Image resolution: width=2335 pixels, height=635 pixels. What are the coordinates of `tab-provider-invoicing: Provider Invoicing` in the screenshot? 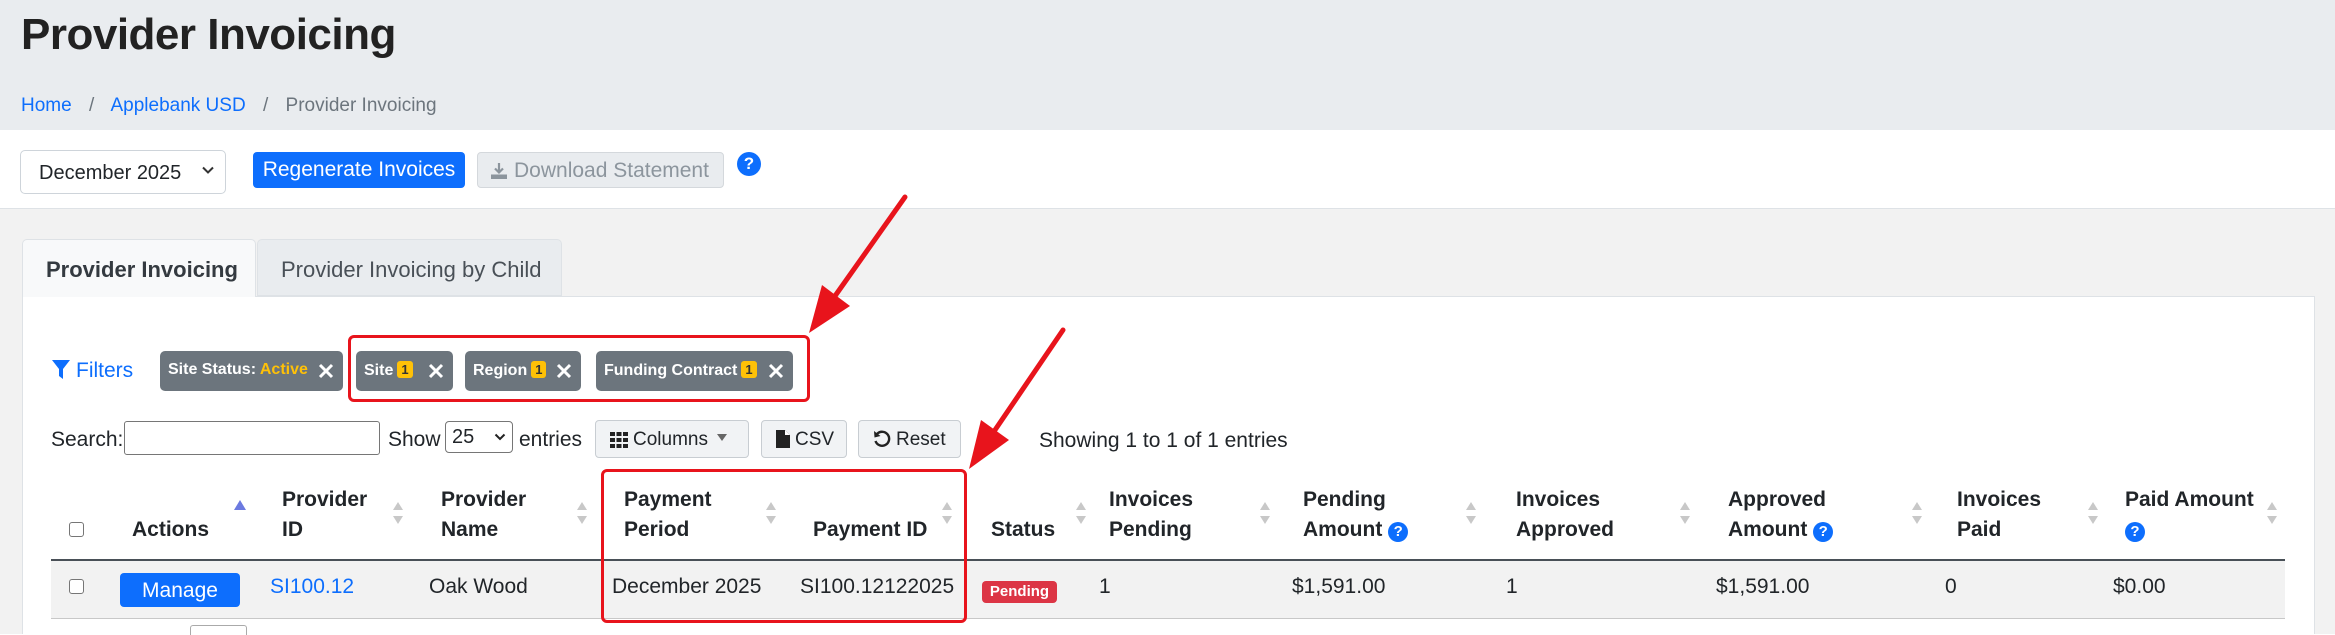 It's located at (139, 268).